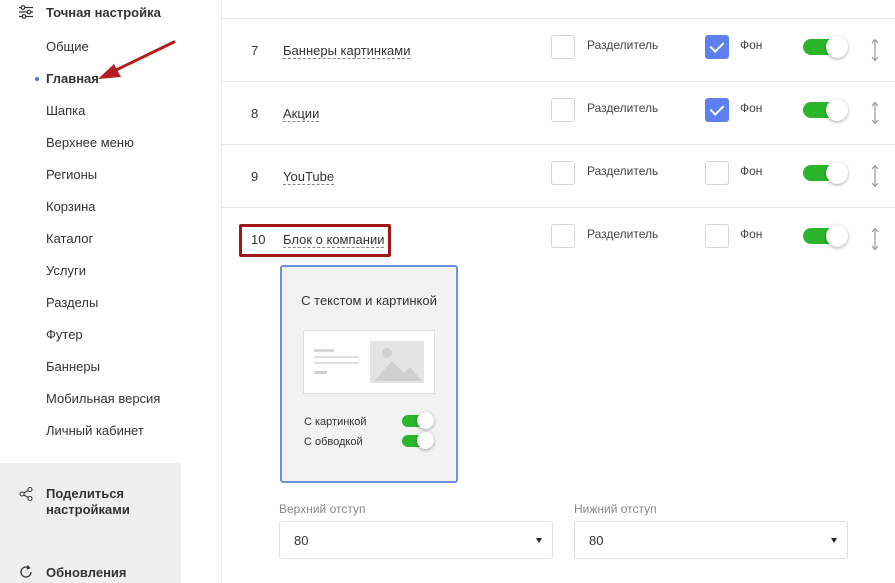  What do you see at coordinates (90, 271) in the screenshot?
I see `sidebar-item-services: Услуги` at bounding box center [90, 271].